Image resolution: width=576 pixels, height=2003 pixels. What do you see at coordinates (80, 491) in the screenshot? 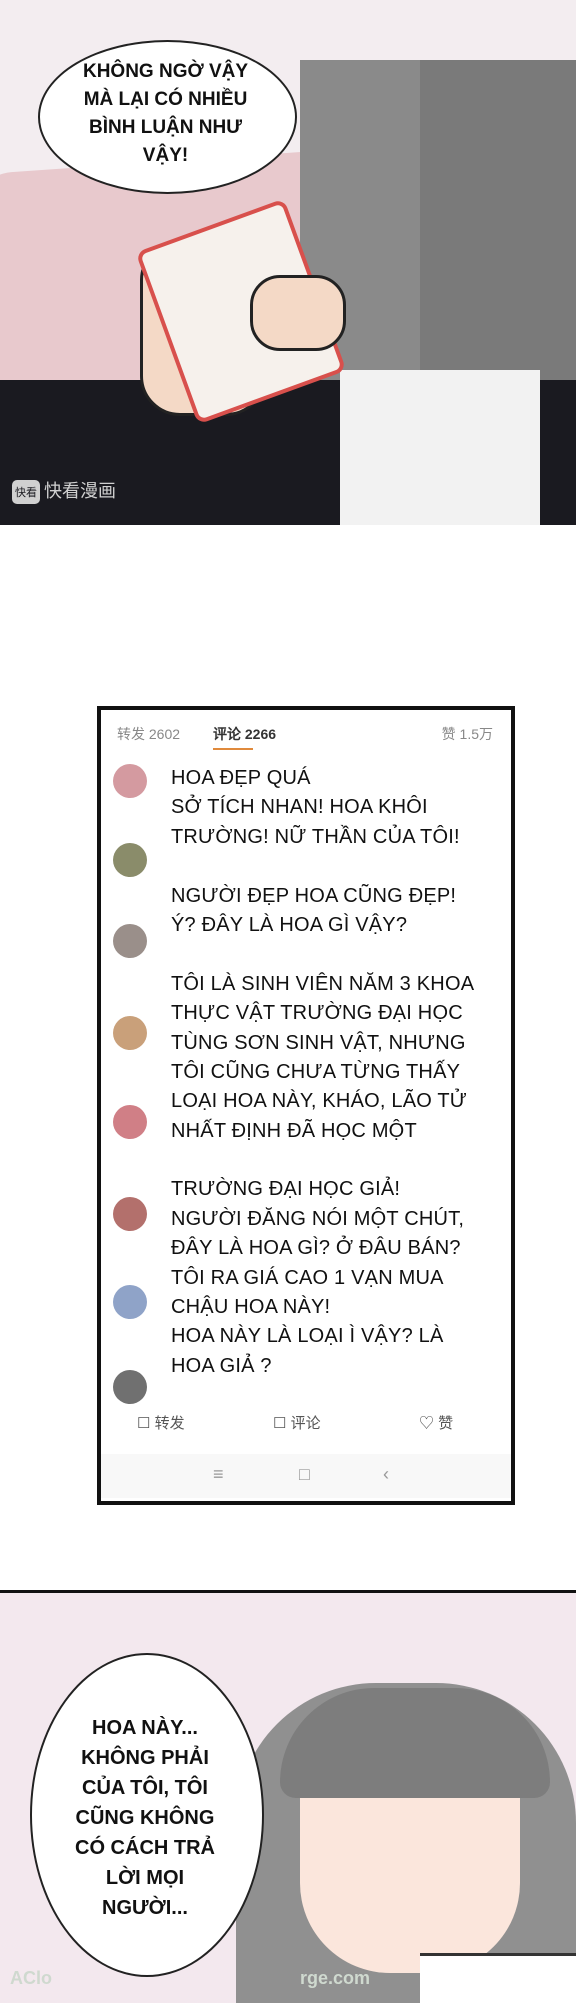
I see `watermark-text: 快看漫画` at bounding box center [80, 491].